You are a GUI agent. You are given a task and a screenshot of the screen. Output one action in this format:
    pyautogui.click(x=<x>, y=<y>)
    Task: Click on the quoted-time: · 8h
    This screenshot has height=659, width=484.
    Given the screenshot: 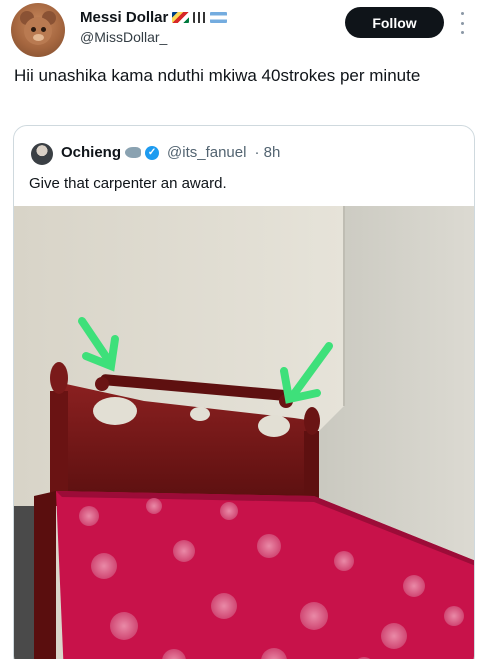 What is the action you would take?
    pyautogui.click(x=267, y=152)
    